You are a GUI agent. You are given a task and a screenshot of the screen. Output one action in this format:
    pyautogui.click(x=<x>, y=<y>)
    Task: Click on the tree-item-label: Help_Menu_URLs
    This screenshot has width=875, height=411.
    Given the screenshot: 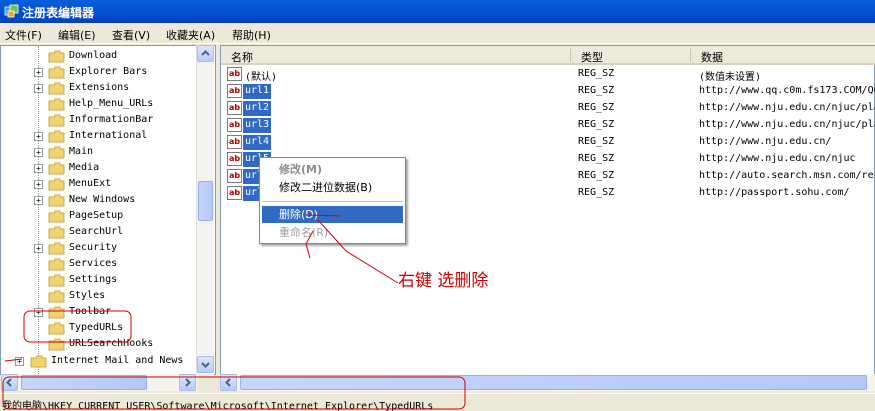 What is the action you would take?
    pyautogui.click(x=111, y=103)
    